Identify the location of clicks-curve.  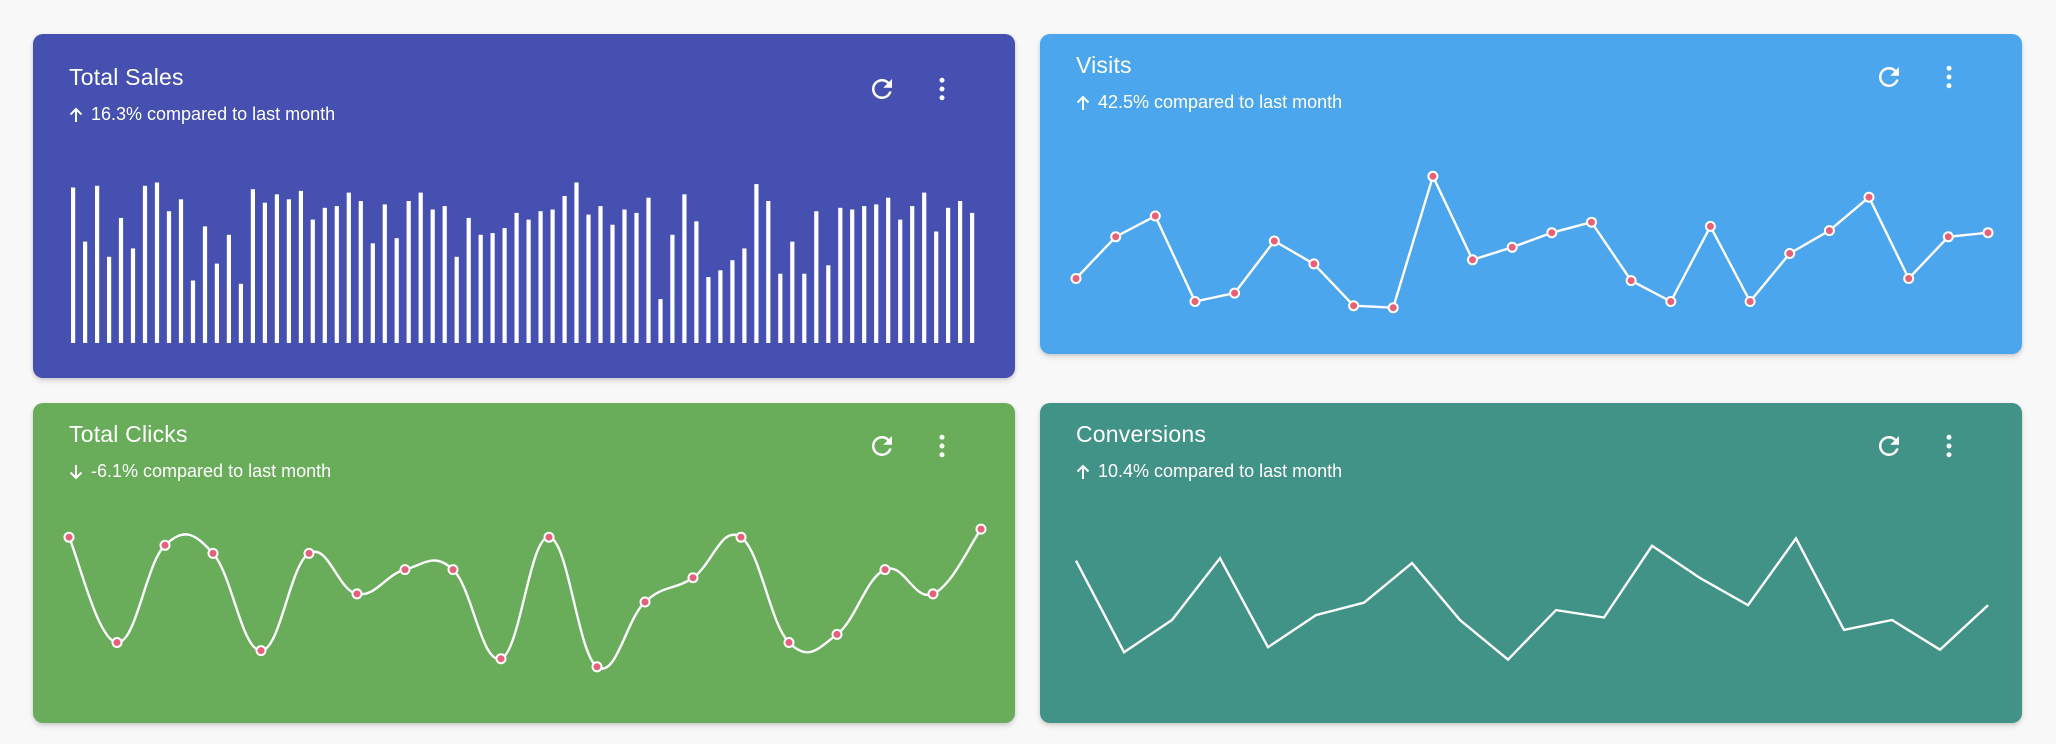
(524, 599).